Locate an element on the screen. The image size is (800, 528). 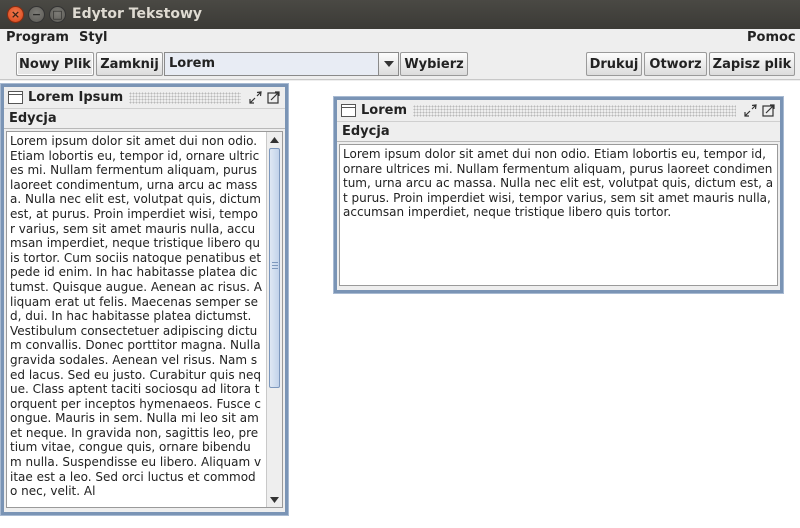
choose-button: Wybierz is located at coordinates (434, 64).